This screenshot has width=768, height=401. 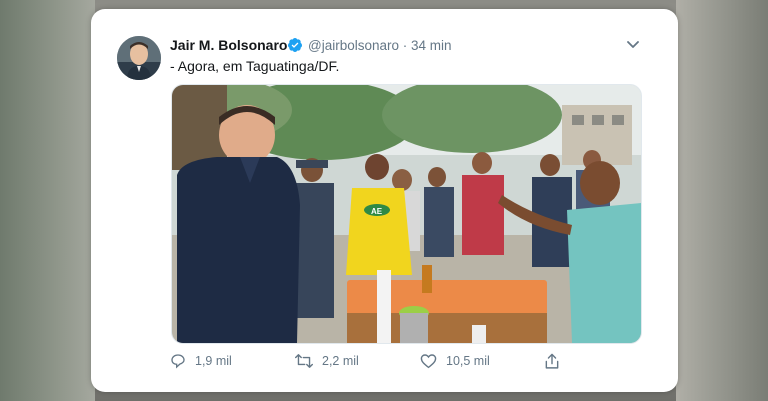 What do you see at coordinates (722, 200) in the screenshot?
I see `background-blur-right` at bounding box center [722, 200].